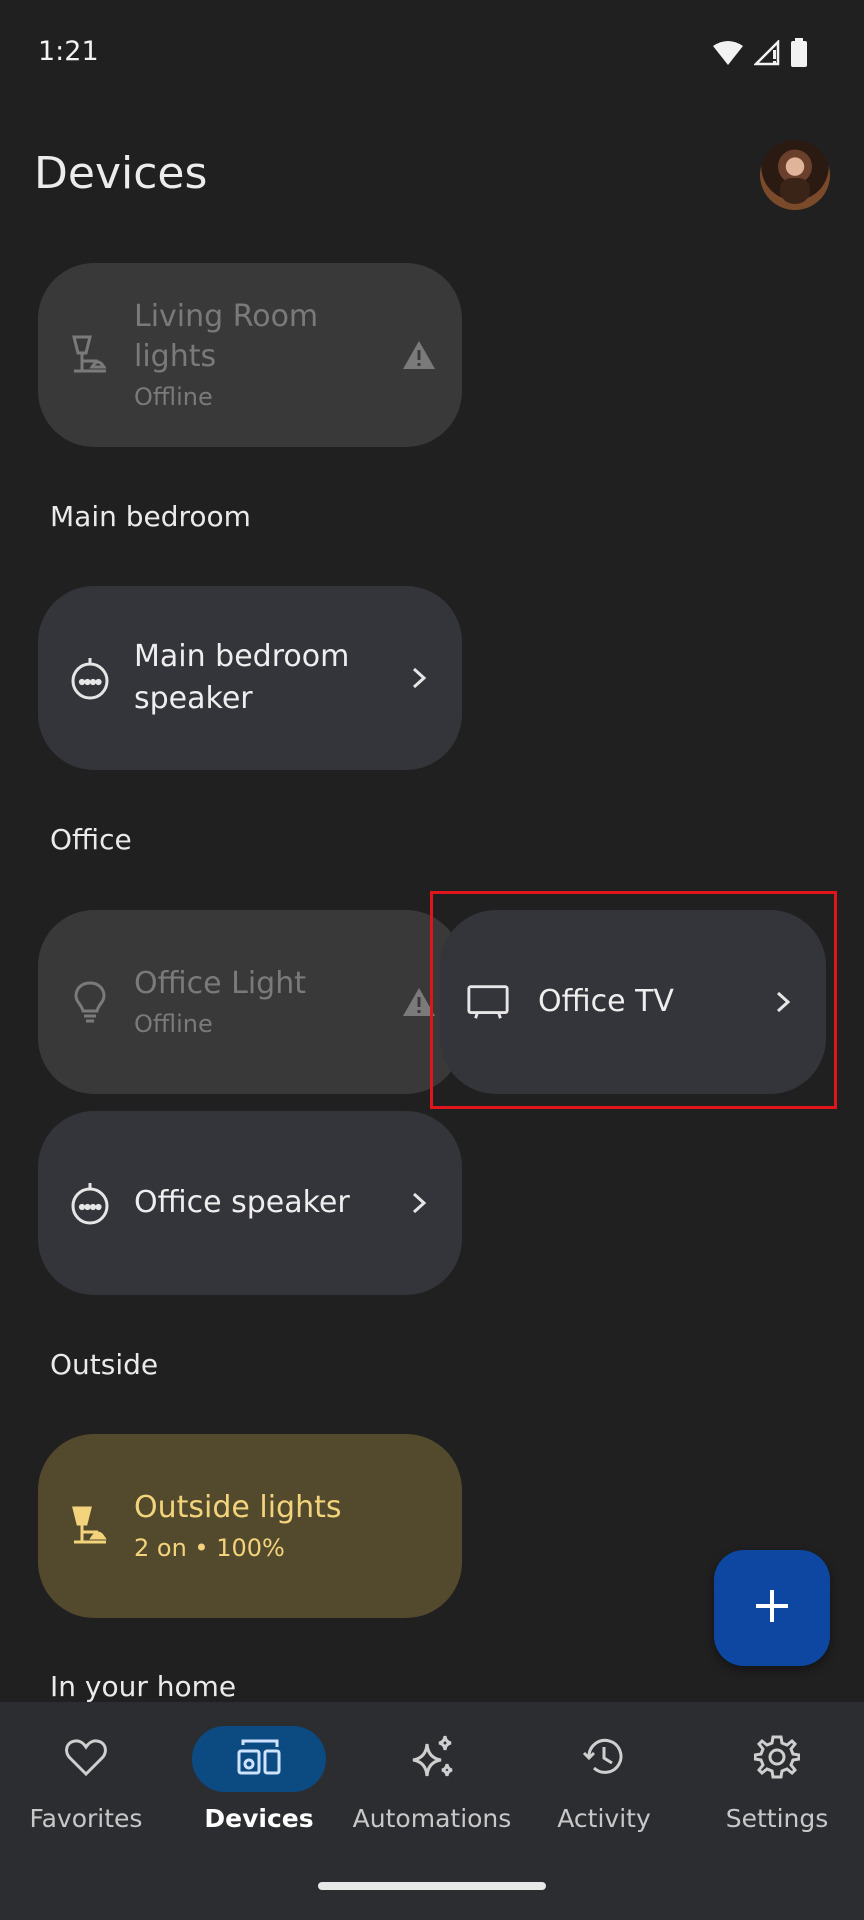 This screenshot has width=864, height=1920. What do you see at coordinates (90, 1002) in the screenshot?
I see `bulb-icon` at bounding box center [90, 1002].